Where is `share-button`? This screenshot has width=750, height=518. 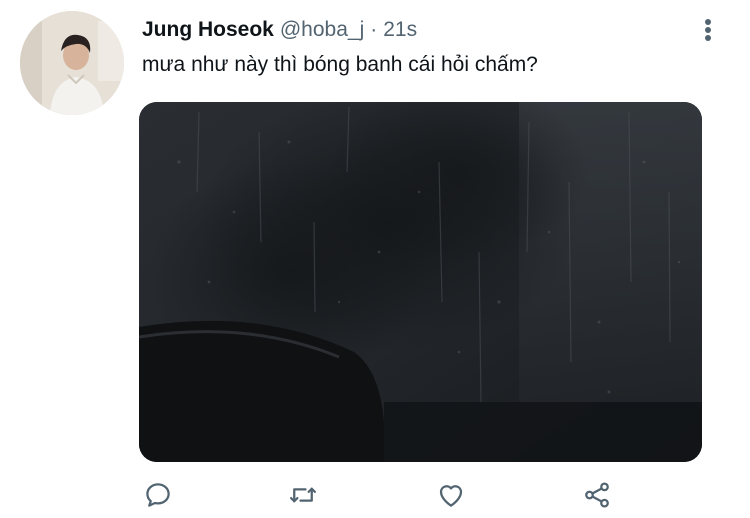
share-button is located at coordinates (597, 495).